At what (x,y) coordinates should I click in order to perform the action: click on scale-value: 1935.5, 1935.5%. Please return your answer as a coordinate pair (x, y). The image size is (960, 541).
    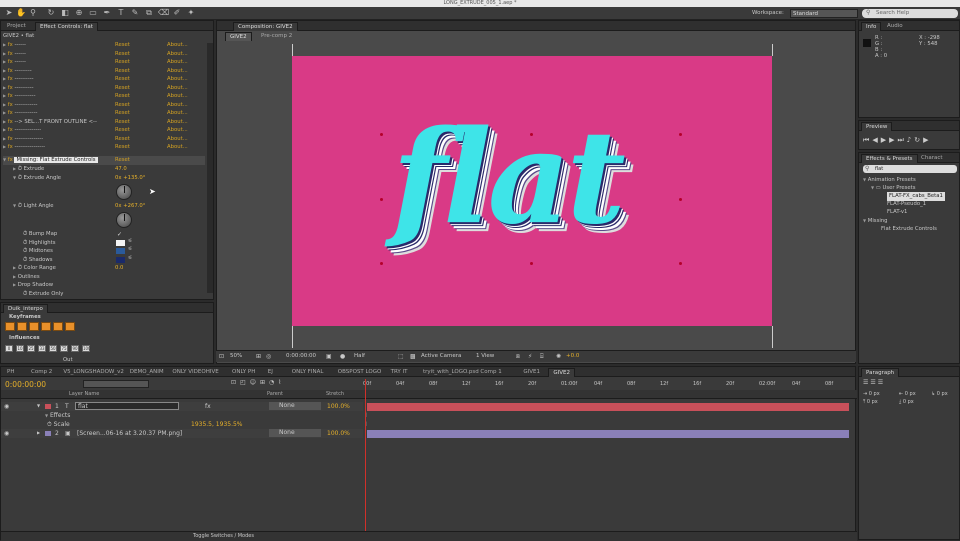
    Looking at the image, I should click on (217, 424).